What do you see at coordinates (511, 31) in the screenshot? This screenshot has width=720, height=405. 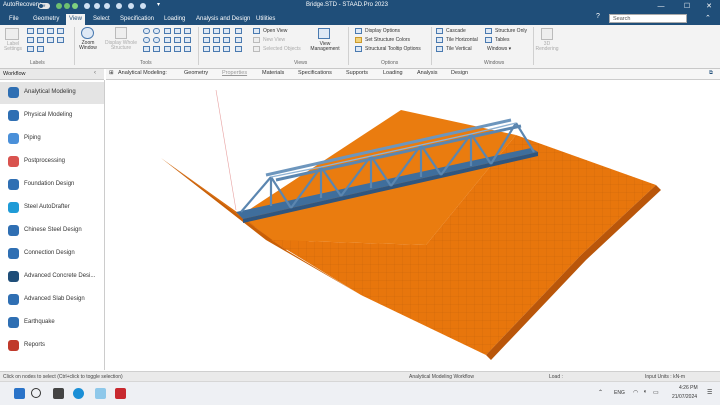 I see `structure-only-button: Structure Only` at bounding box center [511, 31].